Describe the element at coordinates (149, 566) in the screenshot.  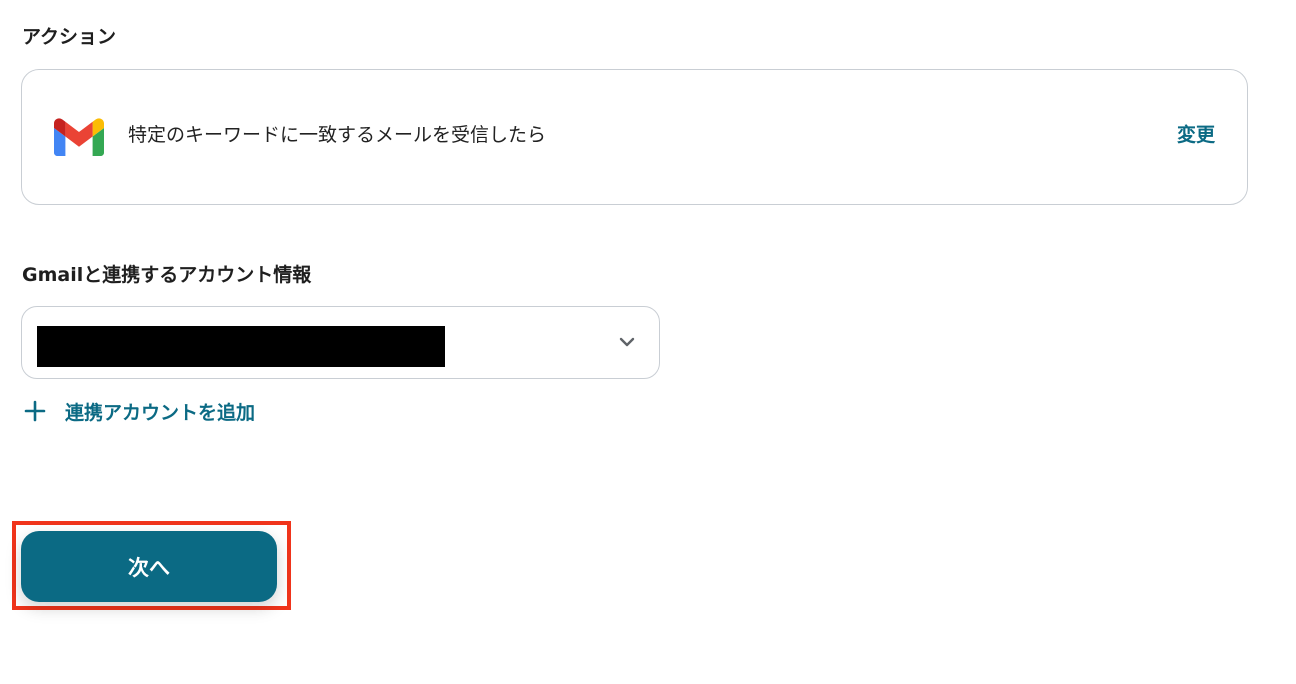
I see `next-button: 次へ` at that location.